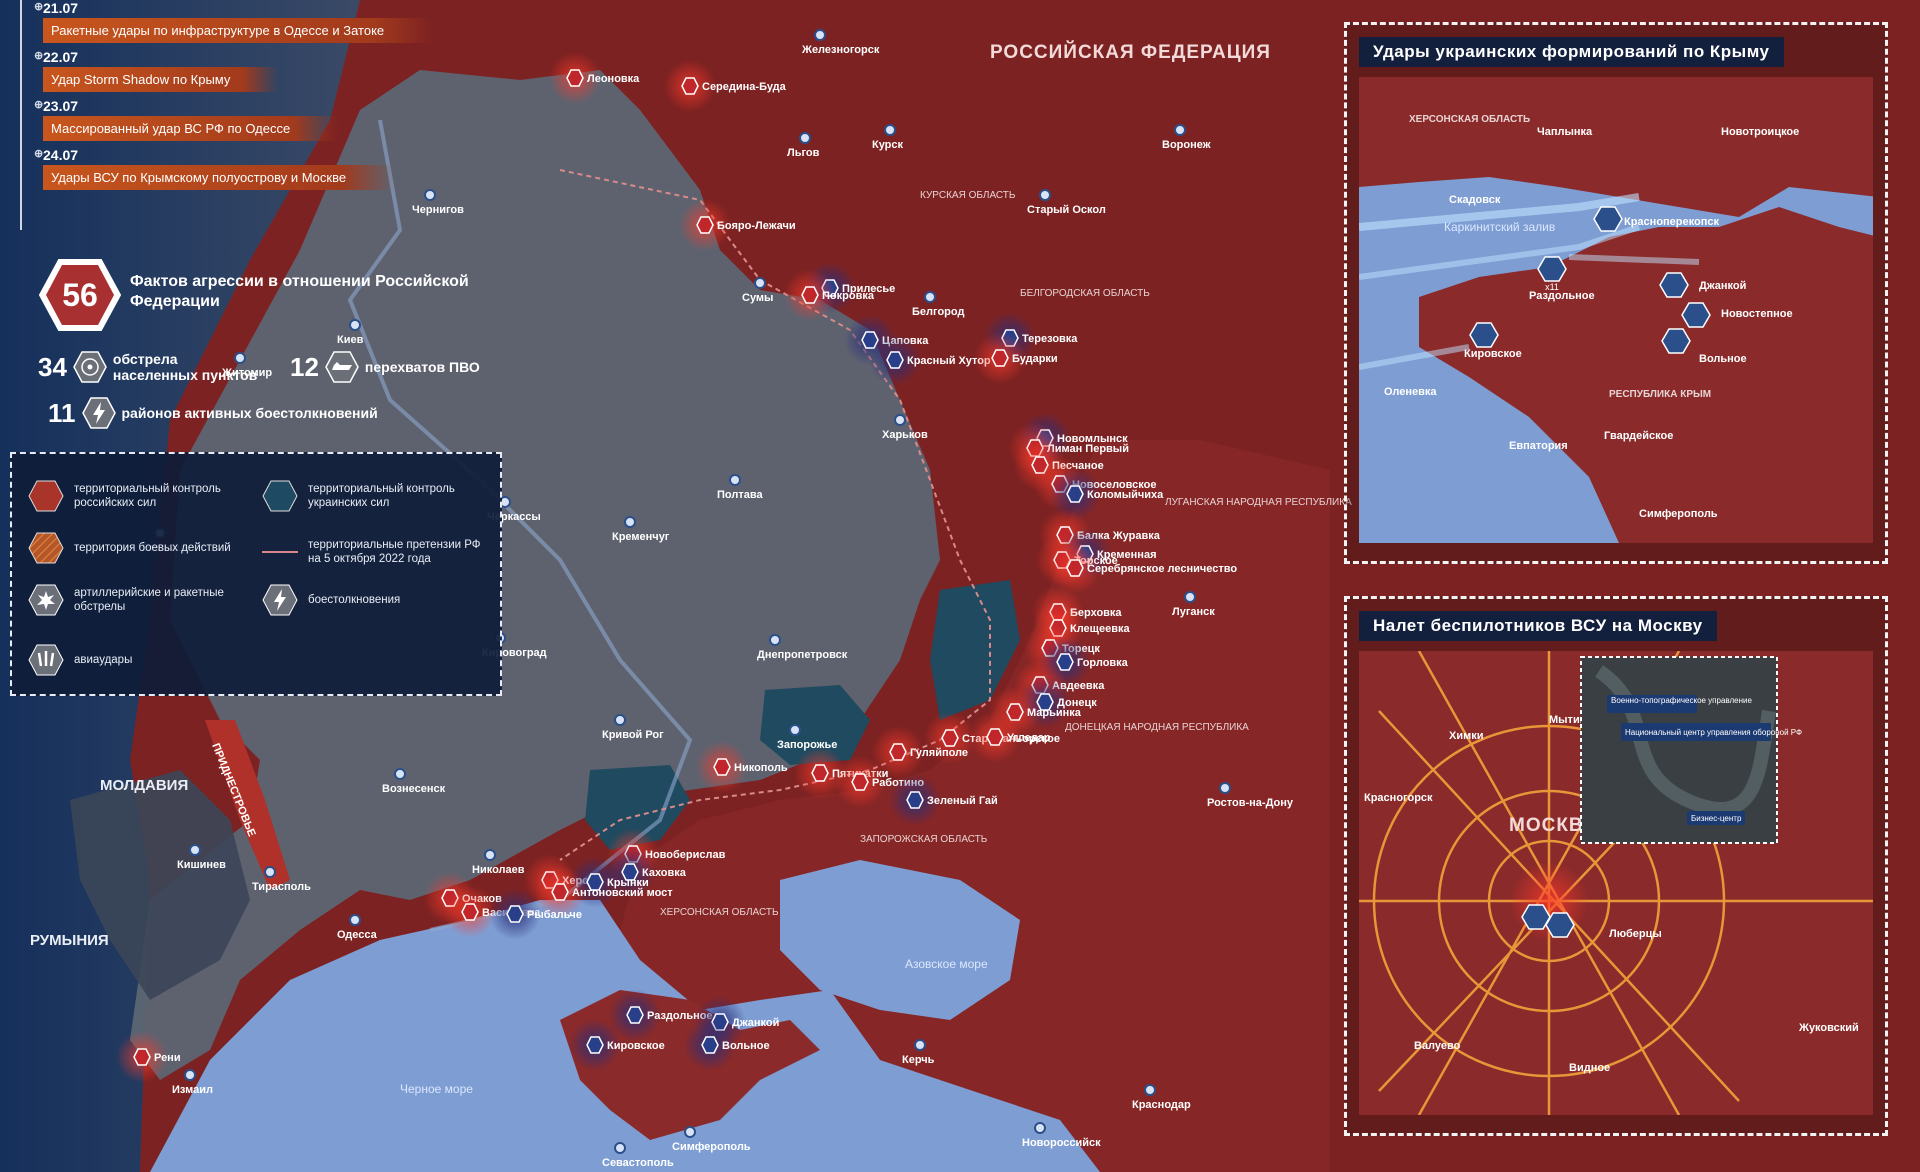  Describe the element at coordinates (46, 660) in the screenshot. I see `airstrike-icon` at that location.